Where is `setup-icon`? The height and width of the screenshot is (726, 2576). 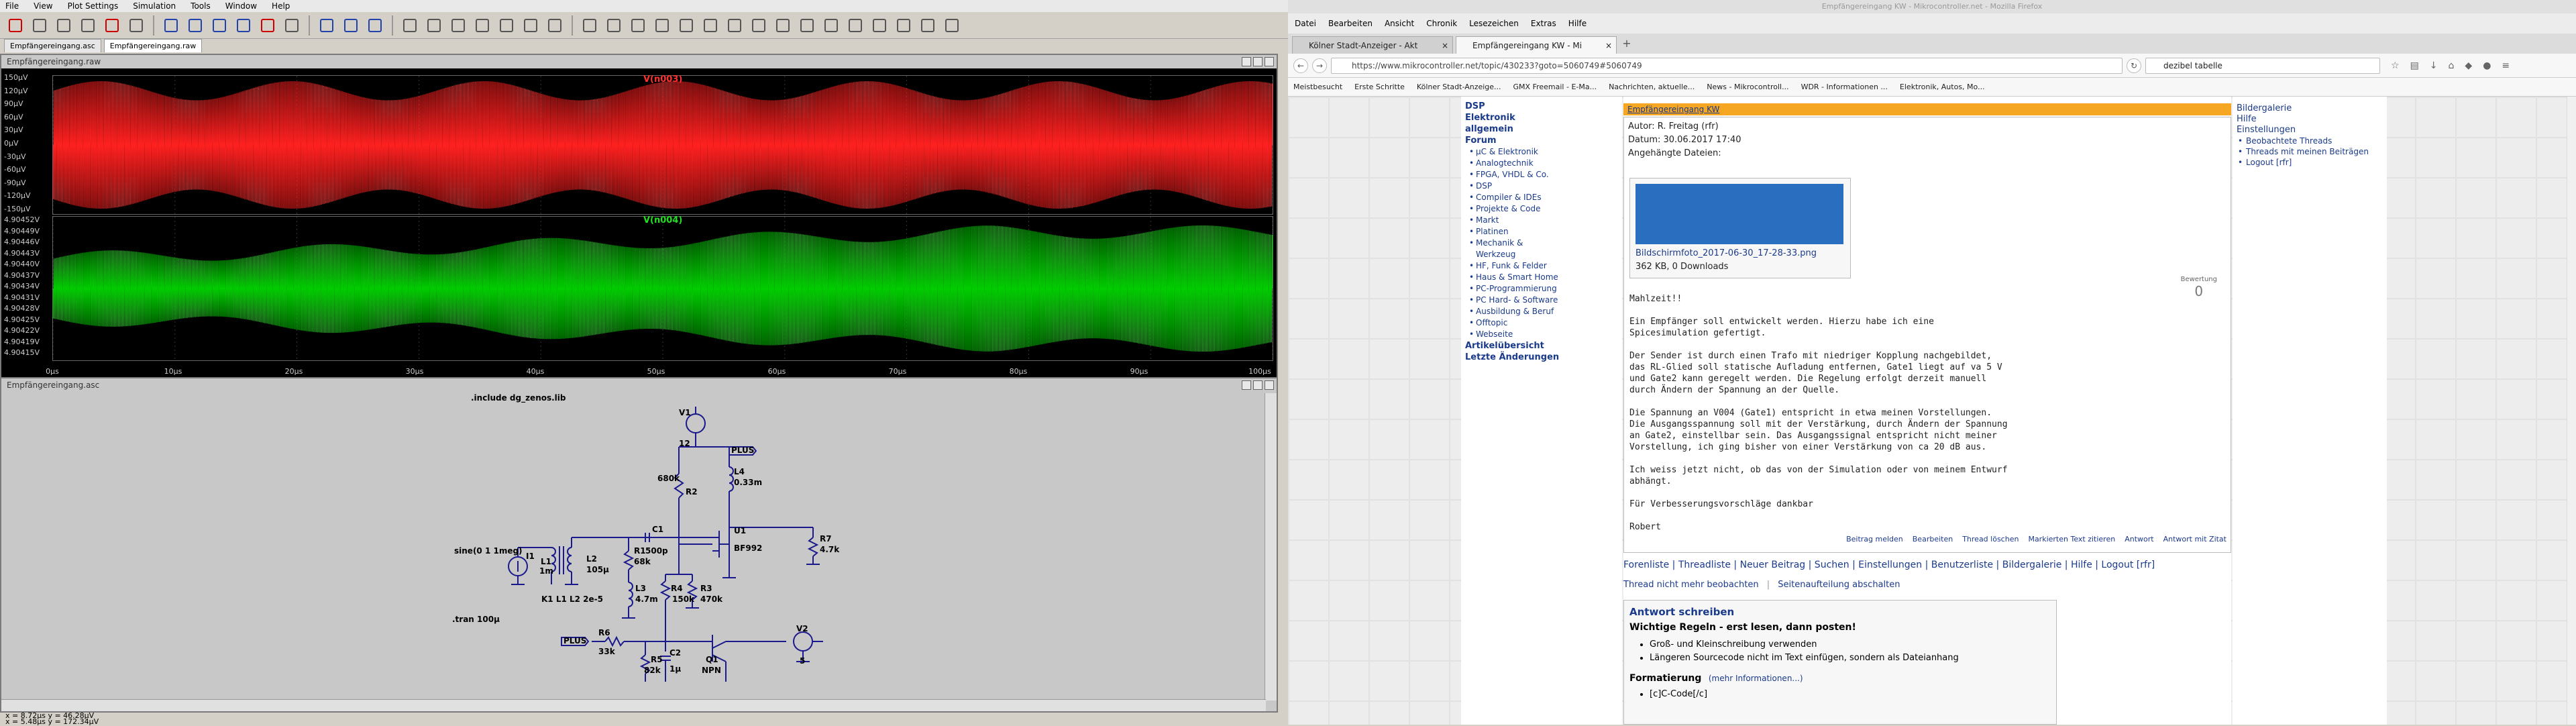 setup-icon is located at coordinates (555, 26).